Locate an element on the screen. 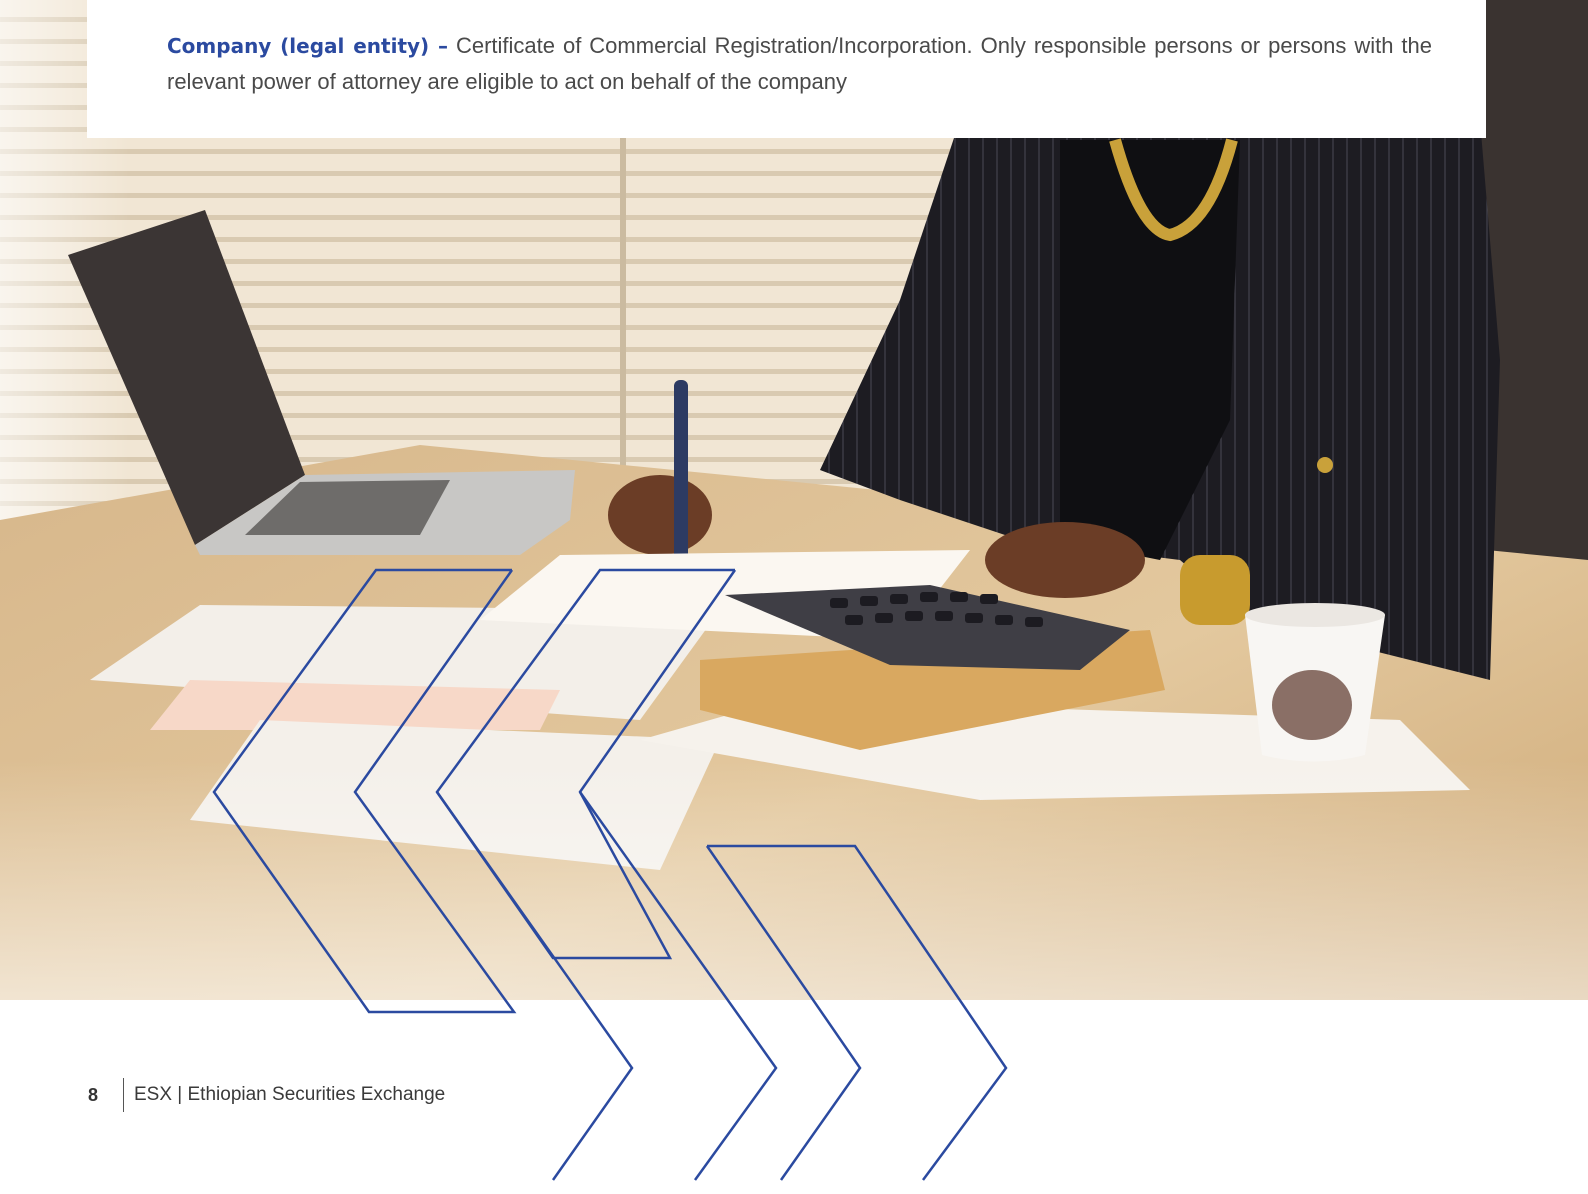 The height and width of the screenshot is (1194, 1588). page-footer: 8 ESX | Ethiopian Securities Exchange is located at coordinates (266, 1095).